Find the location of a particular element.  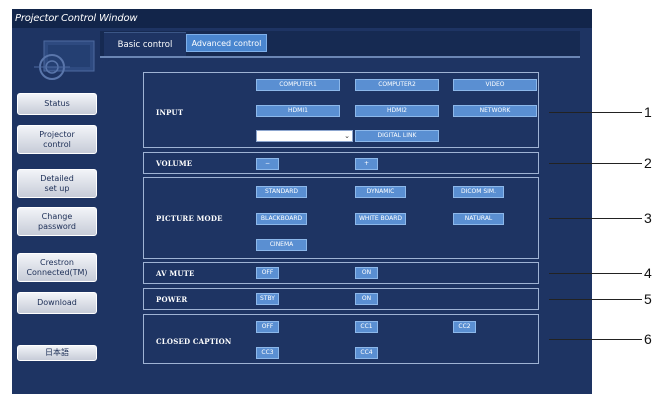

closed-caption-section: CLOSED CAPTION OFF CC1 CC2 CC3 CC4 is located at coordinates (341, 339).